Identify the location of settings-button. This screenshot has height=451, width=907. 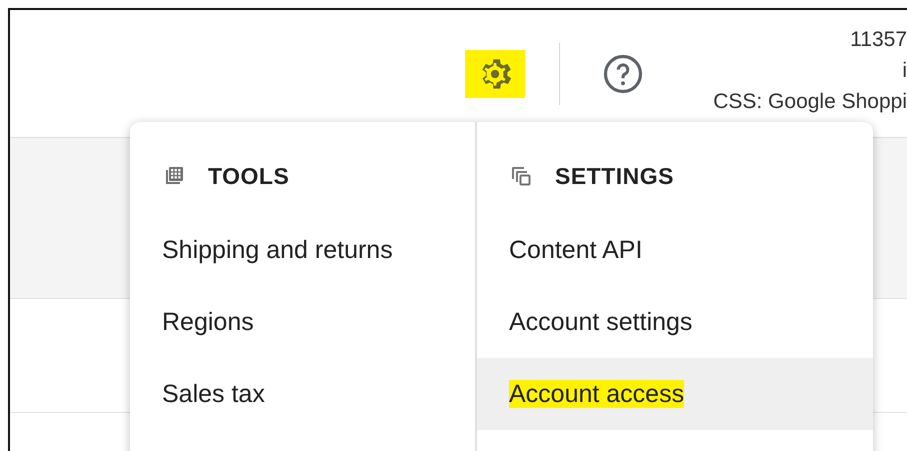
(495, 74).